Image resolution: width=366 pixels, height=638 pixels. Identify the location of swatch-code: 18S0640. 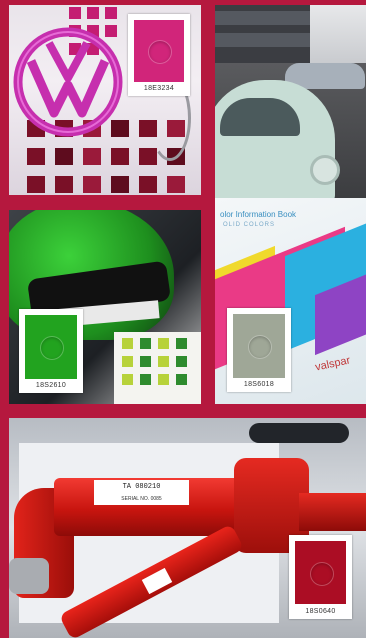
(320, 611).